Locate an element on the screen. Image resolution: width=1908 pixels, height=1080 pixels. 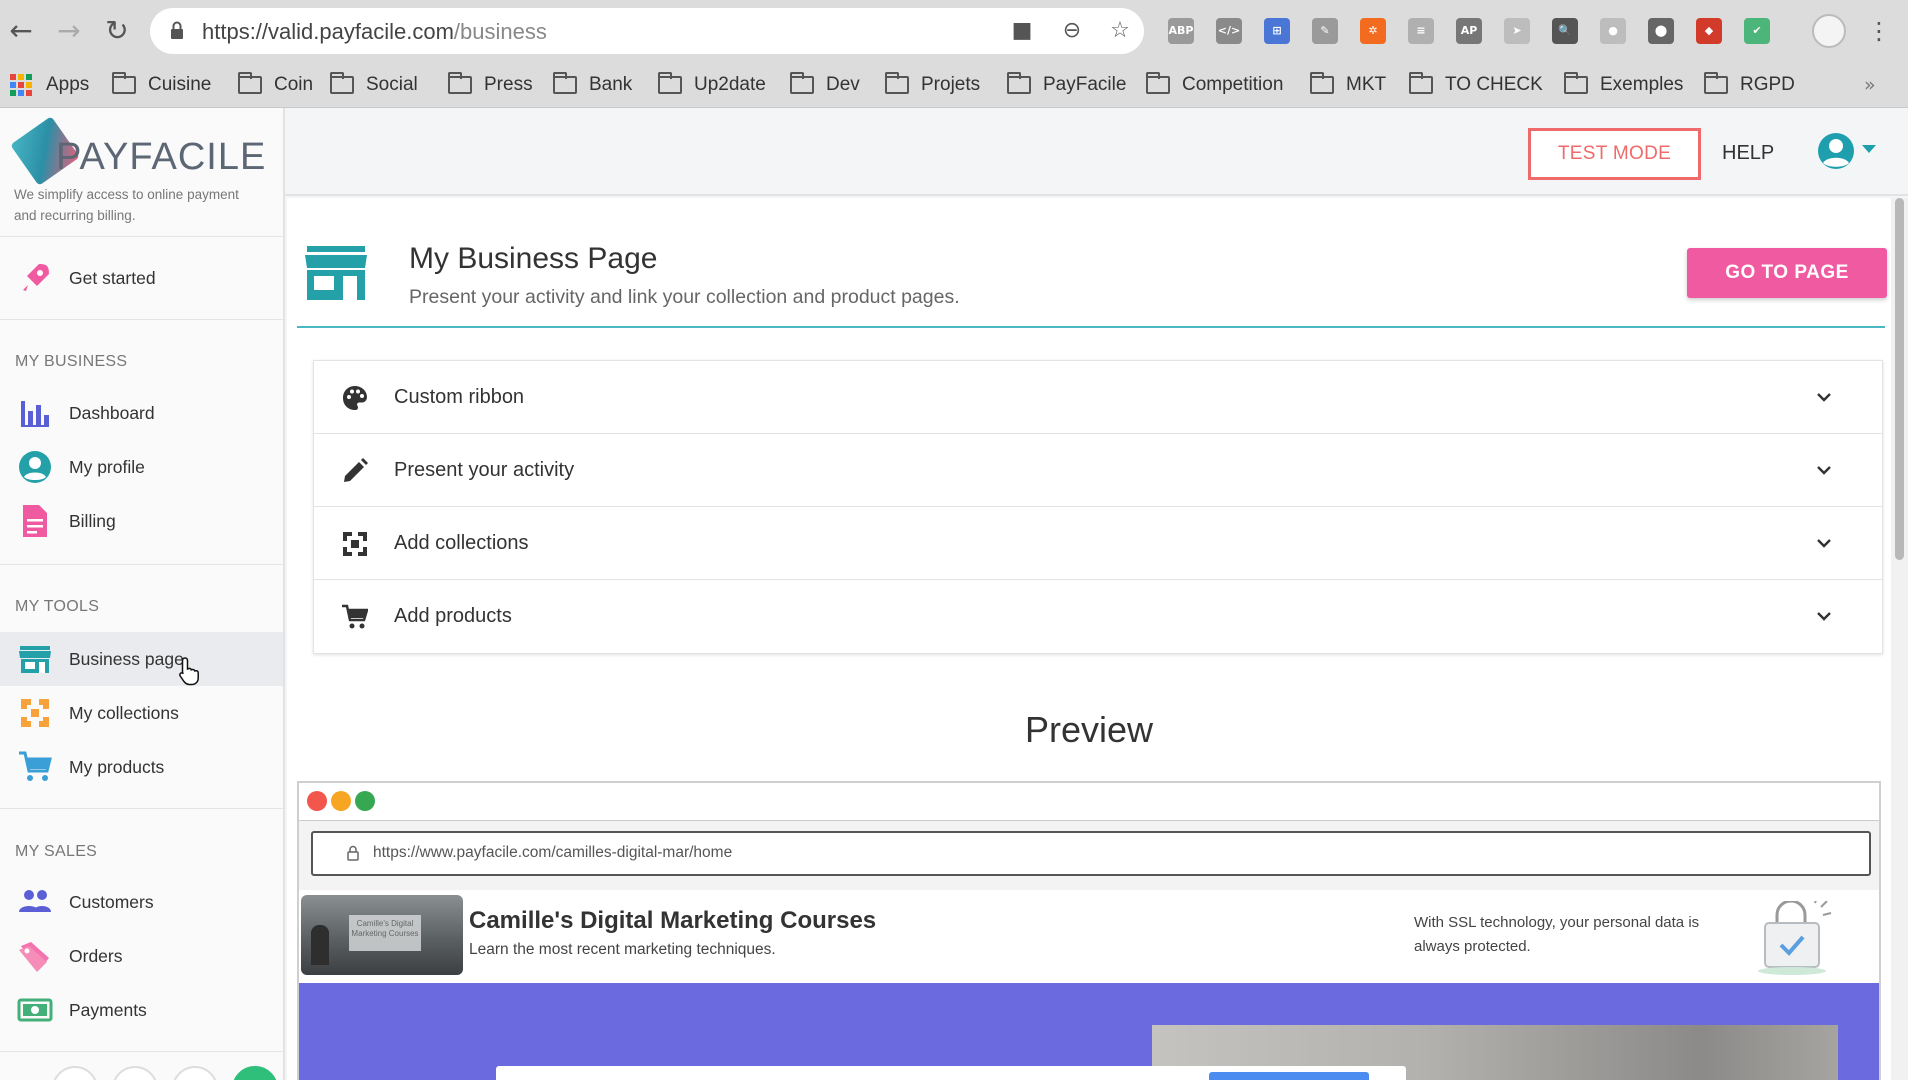
bookmark-bank: Bank is located at coordinates (592, 85).